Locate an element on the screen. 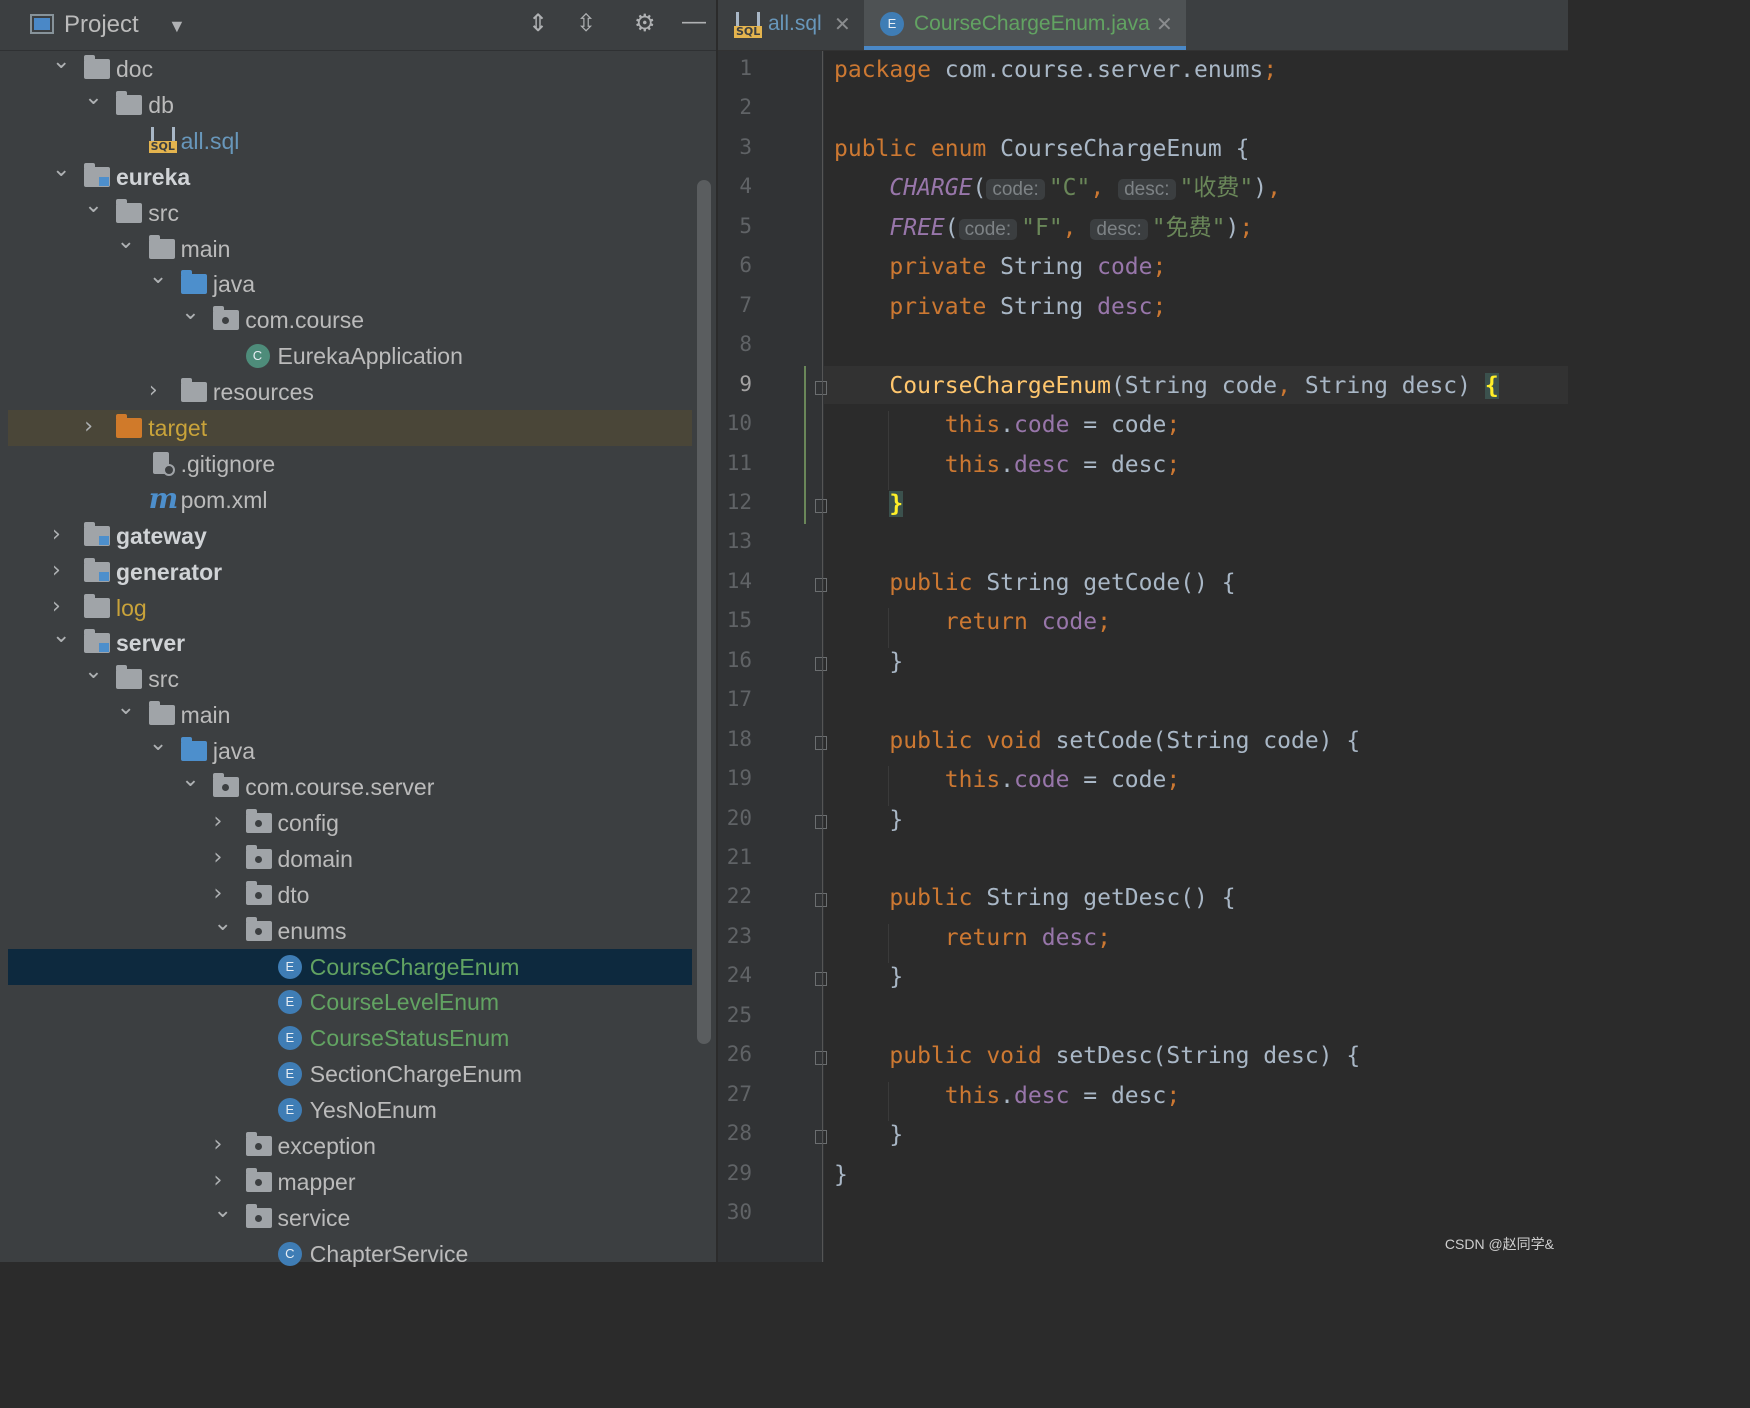  line-number: 14 is located at coordinates (735, 581).